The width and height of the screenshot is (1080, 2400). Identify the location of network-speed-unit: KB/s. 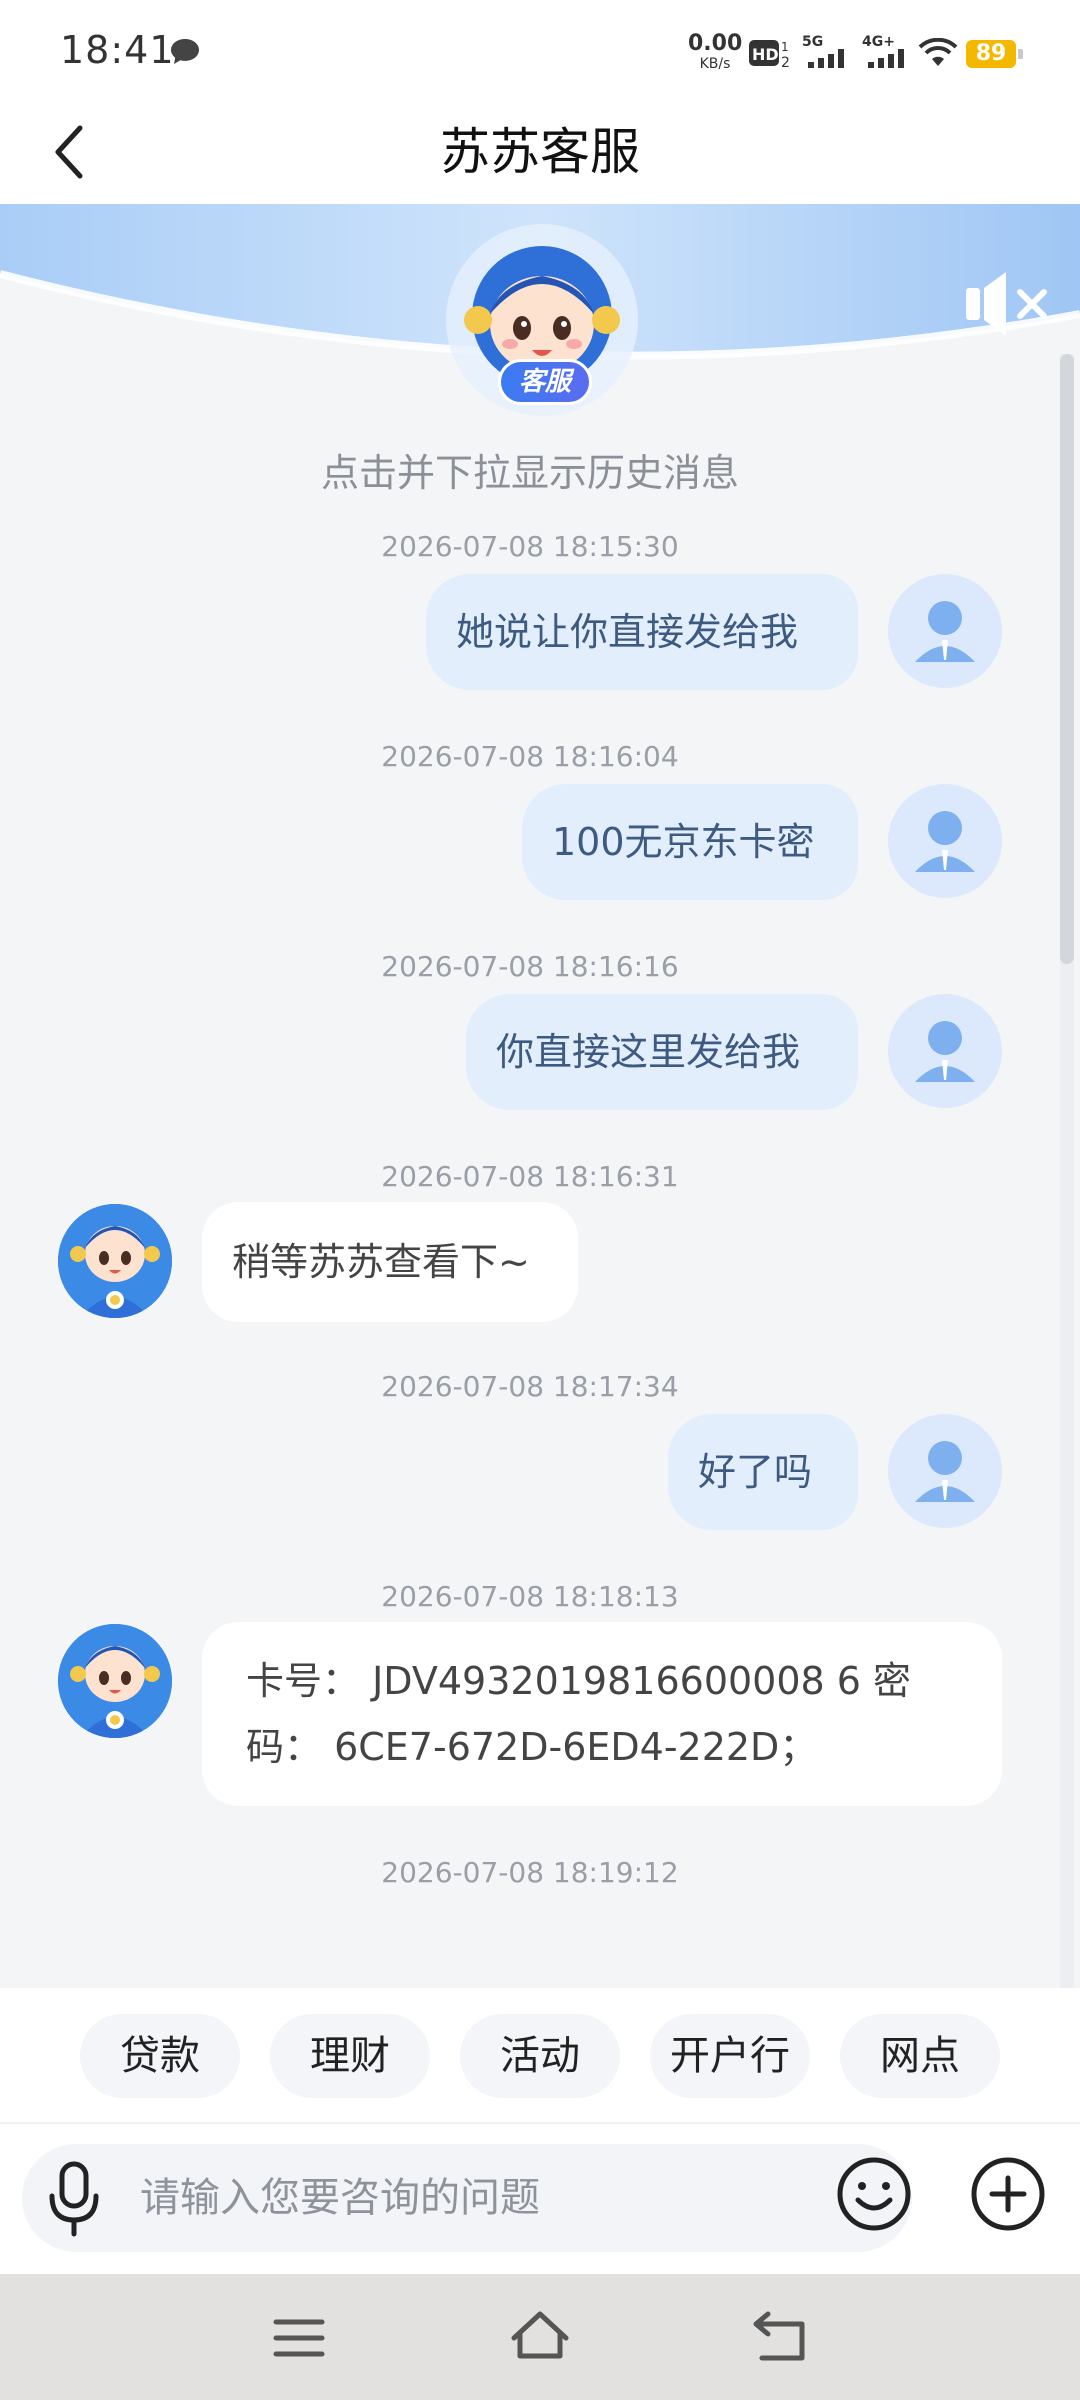
(715, 64).